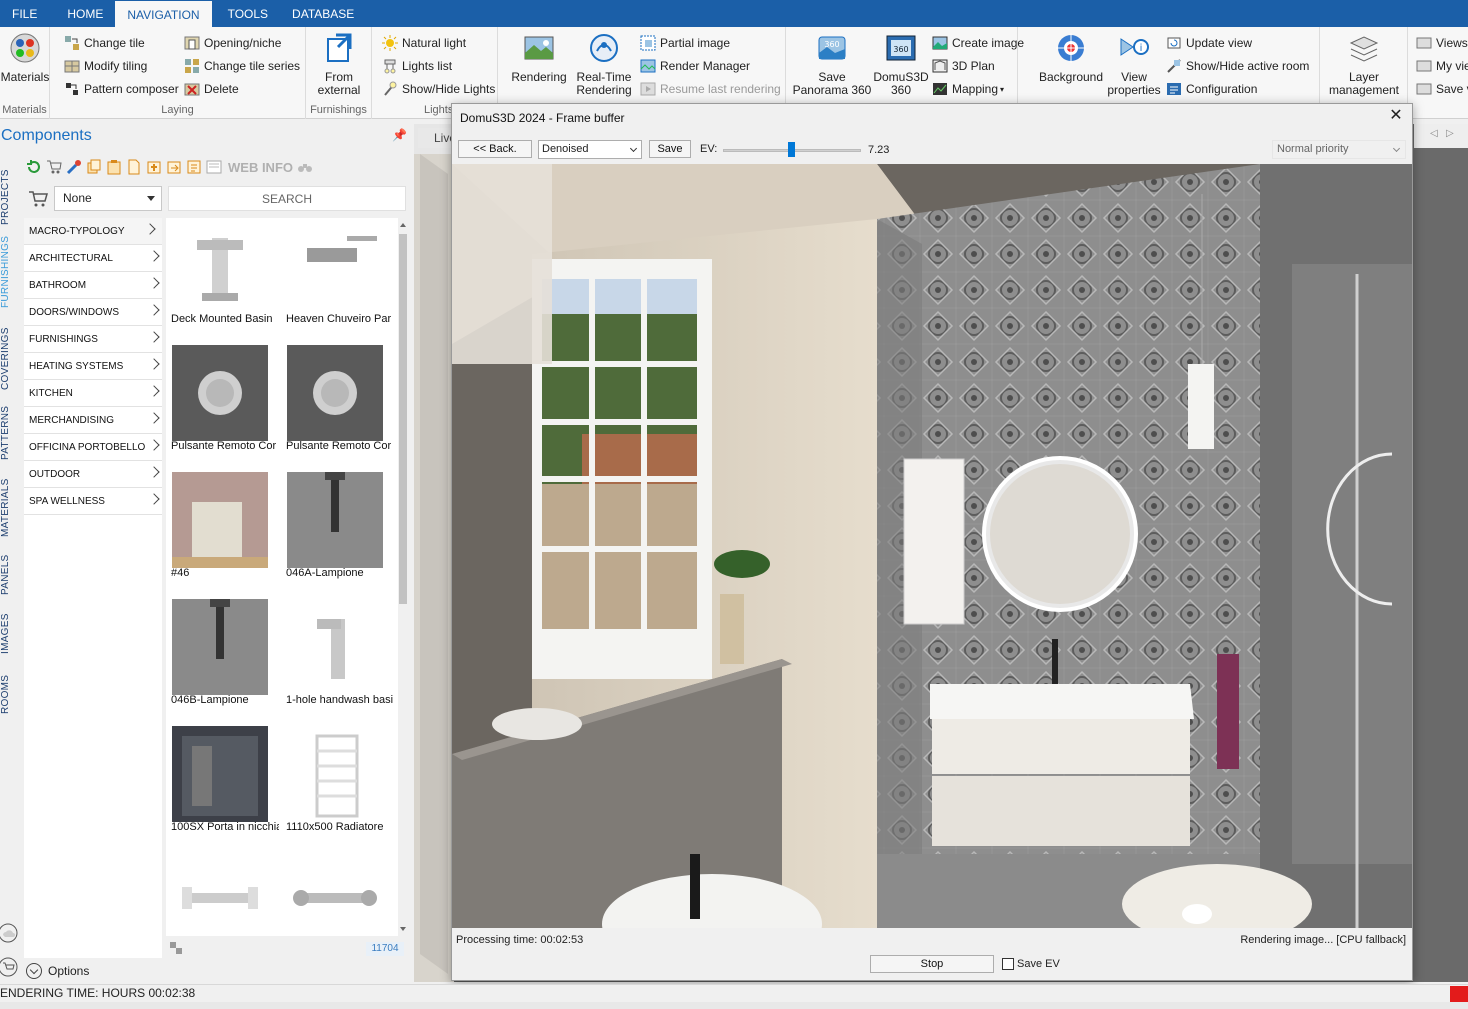 Image resolution: width=1468 pixels, height=1009 pixels. I want to click on domus360-button: 360 DomuS3D 360, so click(901, 64).